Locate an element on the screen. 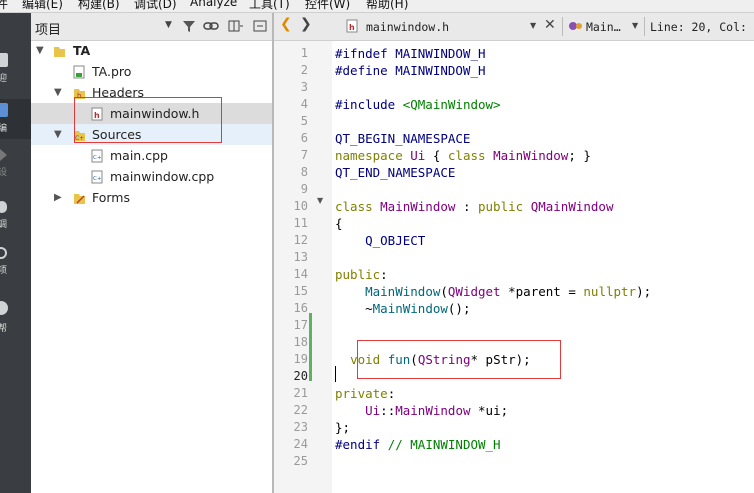 The width and height of the screenshot is (754, 493). close-file-icon: ✕ is located at coordinates (550, 25).